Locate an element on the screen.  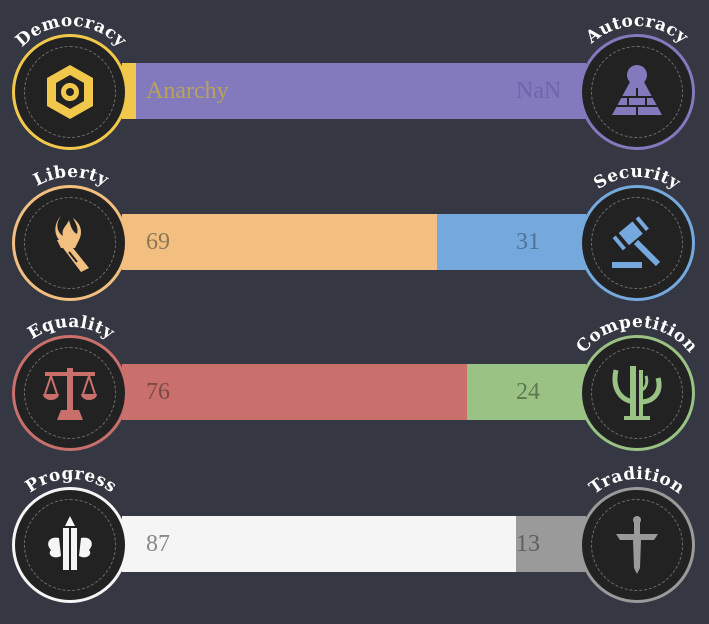
right-label: Security is located at coordinates (637, 178).